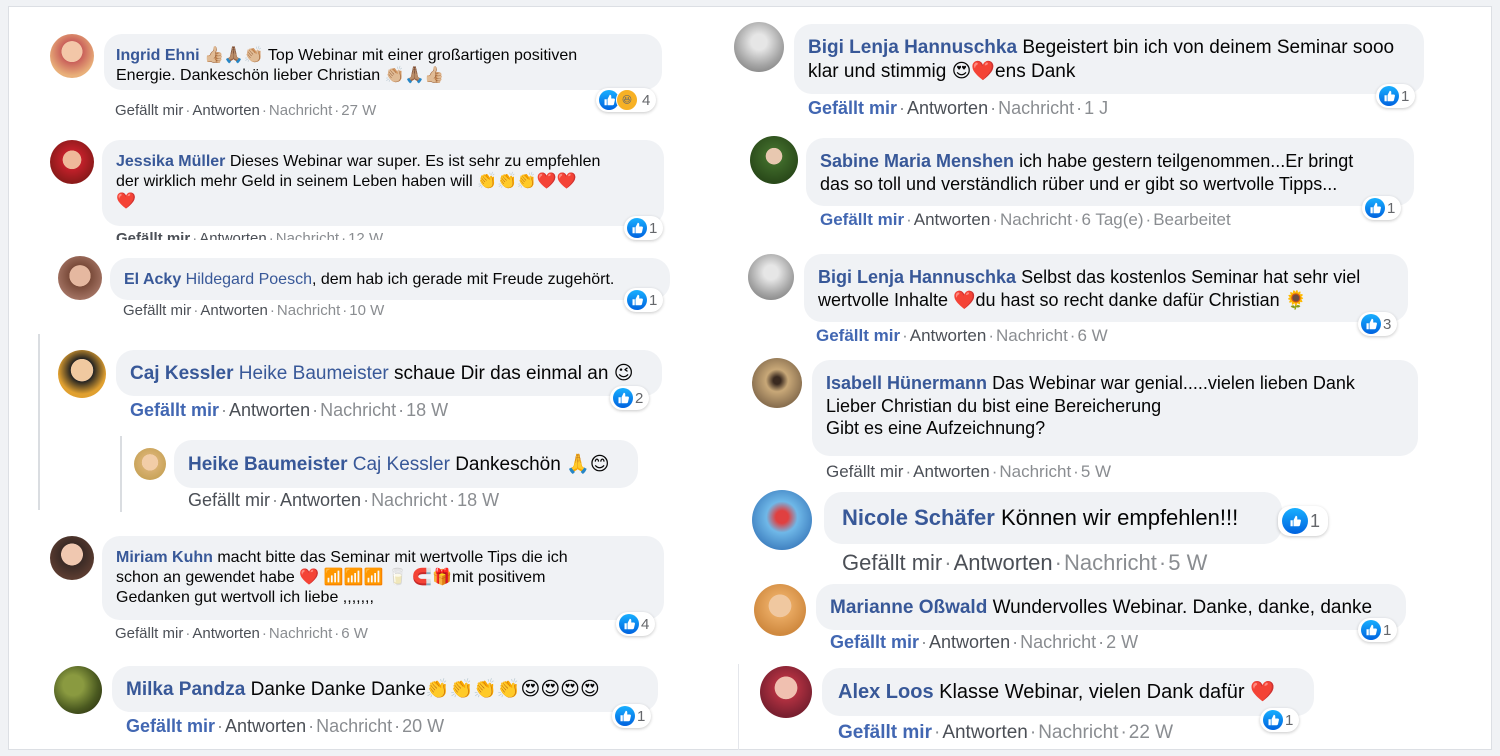 The image size is (1500, 756). What do you see at coordinates (630, 398) in the screenshot?
I see `reaction-summary: 2` at bounding box center [630, 398].